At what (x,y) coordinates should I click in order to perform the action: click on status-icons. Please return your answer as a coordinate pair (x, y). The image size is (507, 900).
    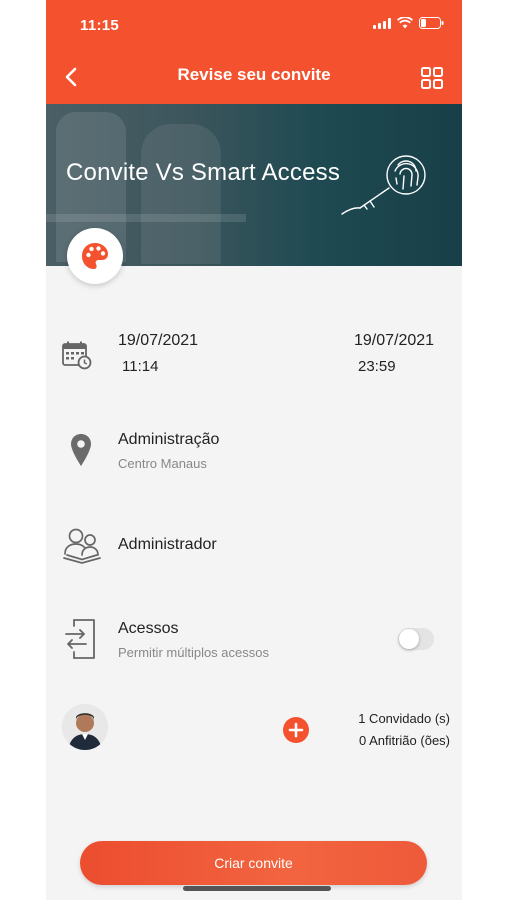
    Looking at the image, I should click on (408, 23).